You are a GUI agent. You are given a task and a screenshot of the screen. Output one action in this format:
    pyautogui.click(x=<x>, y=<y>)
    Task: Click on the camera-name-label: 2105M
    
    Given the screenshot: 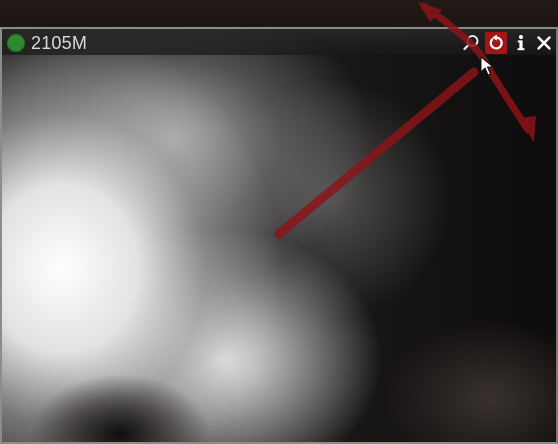 What is the action you would take?
    pyautogui.click(x=59, y=43)
    